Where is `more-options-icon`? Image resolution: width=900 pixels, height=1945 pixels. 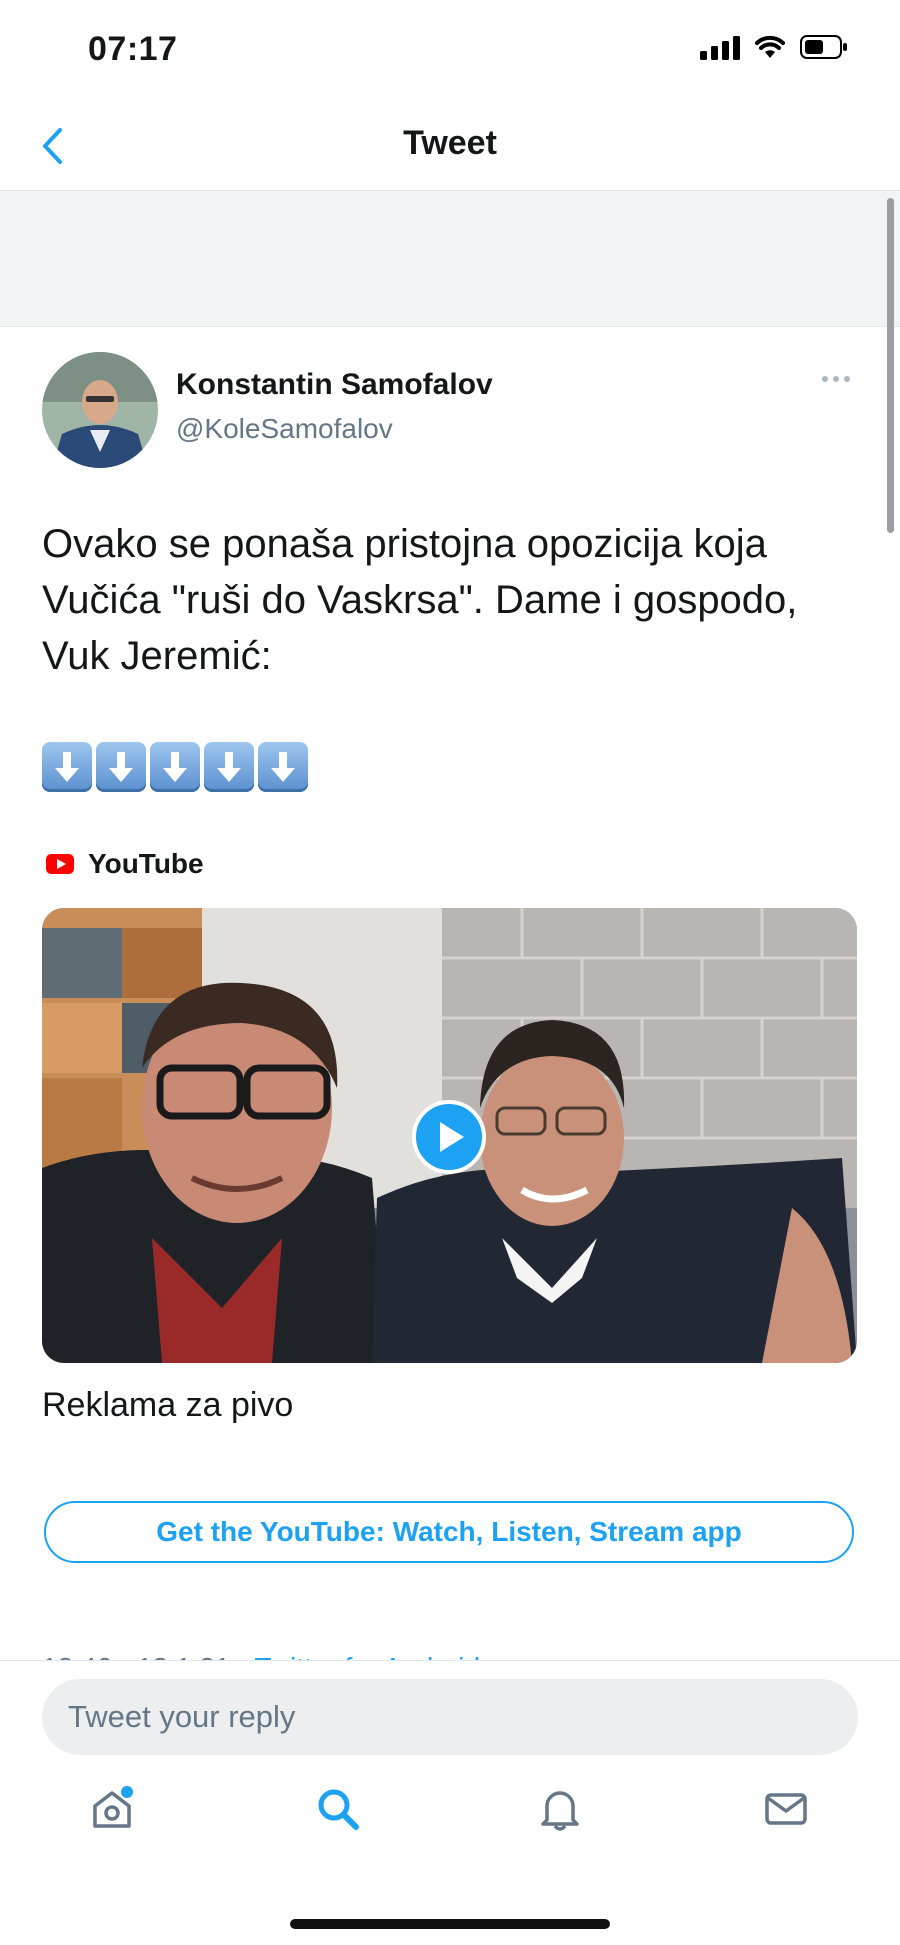 more-options-icon is located at coordinates (836, 379).